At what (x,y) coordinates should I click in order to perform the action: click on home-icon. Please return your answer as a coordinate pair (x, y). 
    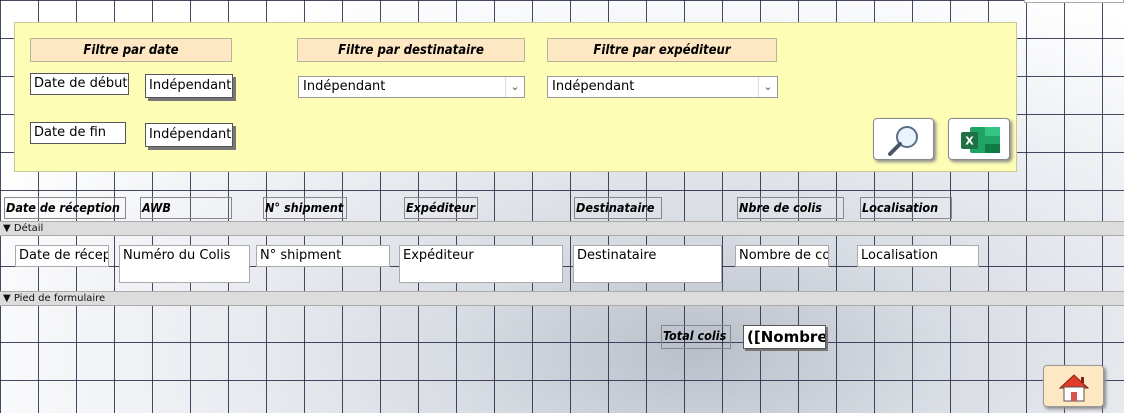
    Looking at the image, I should click on (1074, 388).